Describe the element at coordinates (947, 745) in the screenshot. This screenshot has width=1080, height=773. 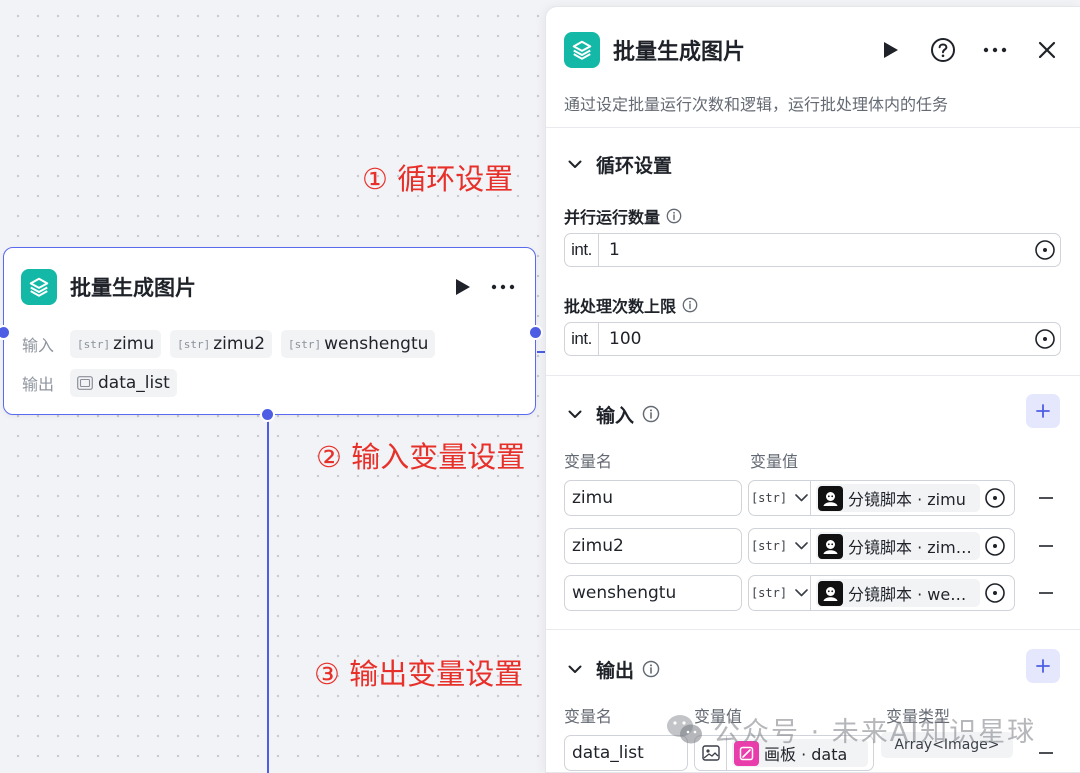
I see `output-variable-type: Array<Image>` at that location.